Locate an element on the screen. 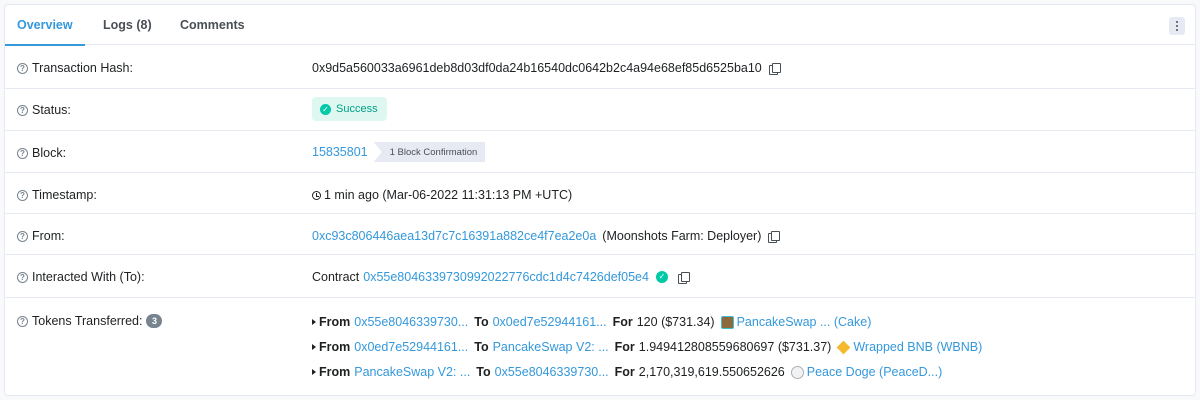 The height and width of the screenshot is (400, 1200). label-text: Timestamp: is located at coordinates (64, 195).